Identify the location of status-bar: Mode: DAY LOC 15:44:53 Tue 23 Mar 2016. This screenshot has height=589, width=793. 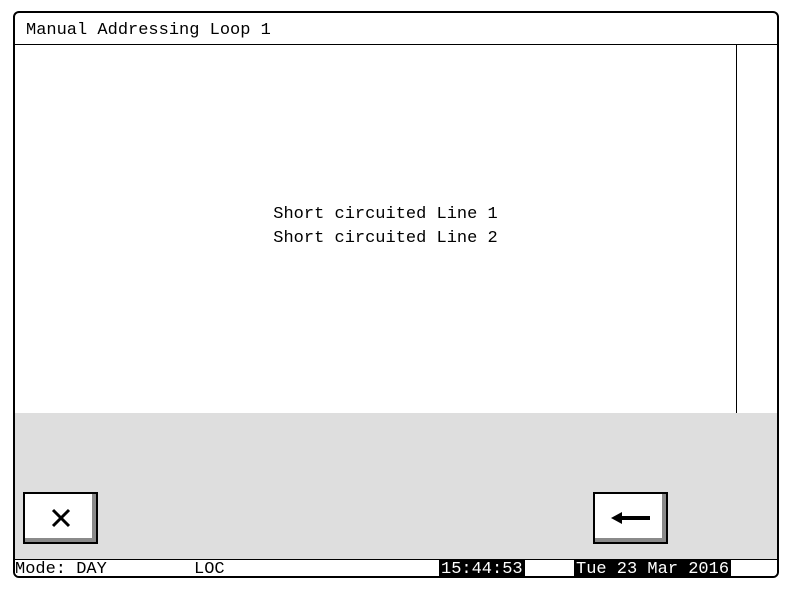
(396, 568).